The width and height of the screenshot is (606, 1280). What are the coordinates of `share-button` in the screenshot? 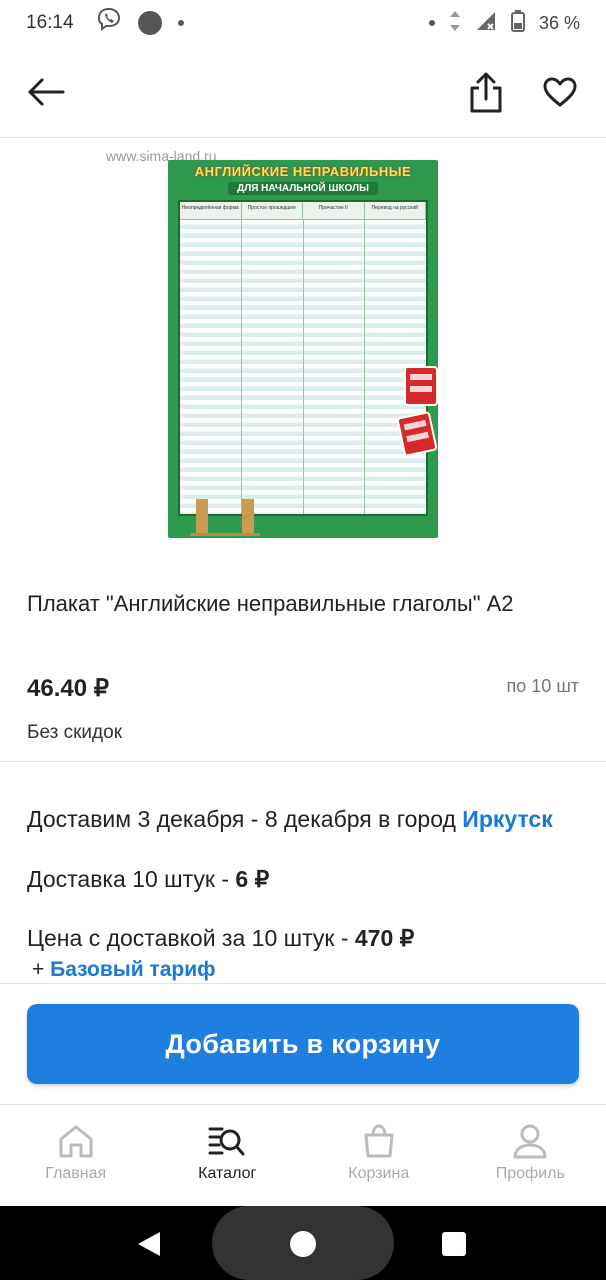 It's located at (486, 92).